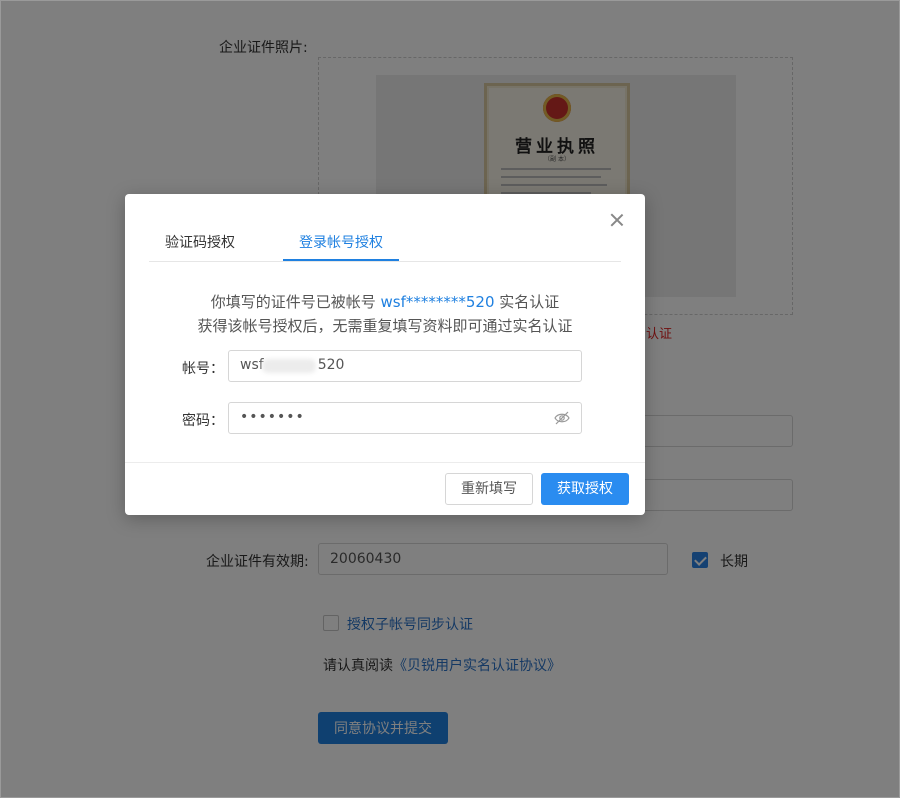  I want to click on account-prefix: wsf, so click(252, 365).